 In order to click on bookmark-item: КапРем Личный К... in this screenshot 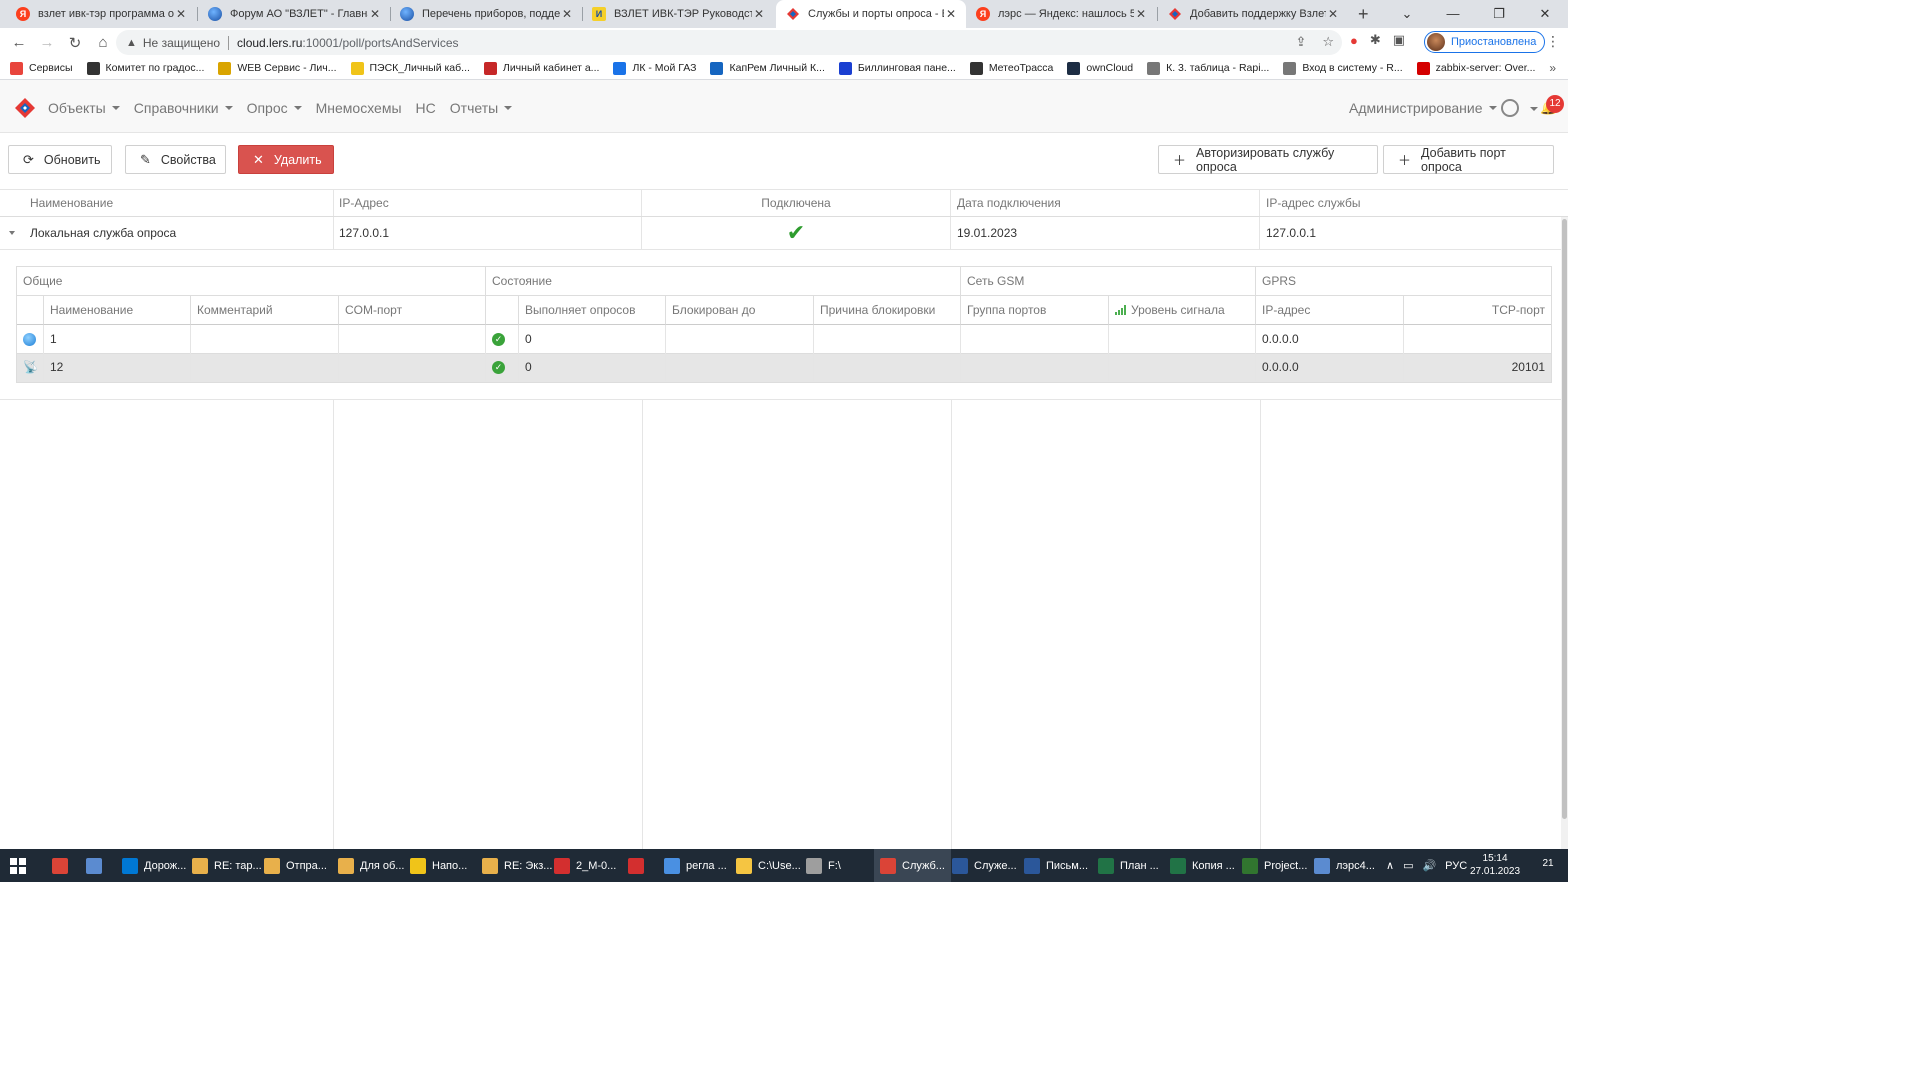, I will do `click(767, 68)`.